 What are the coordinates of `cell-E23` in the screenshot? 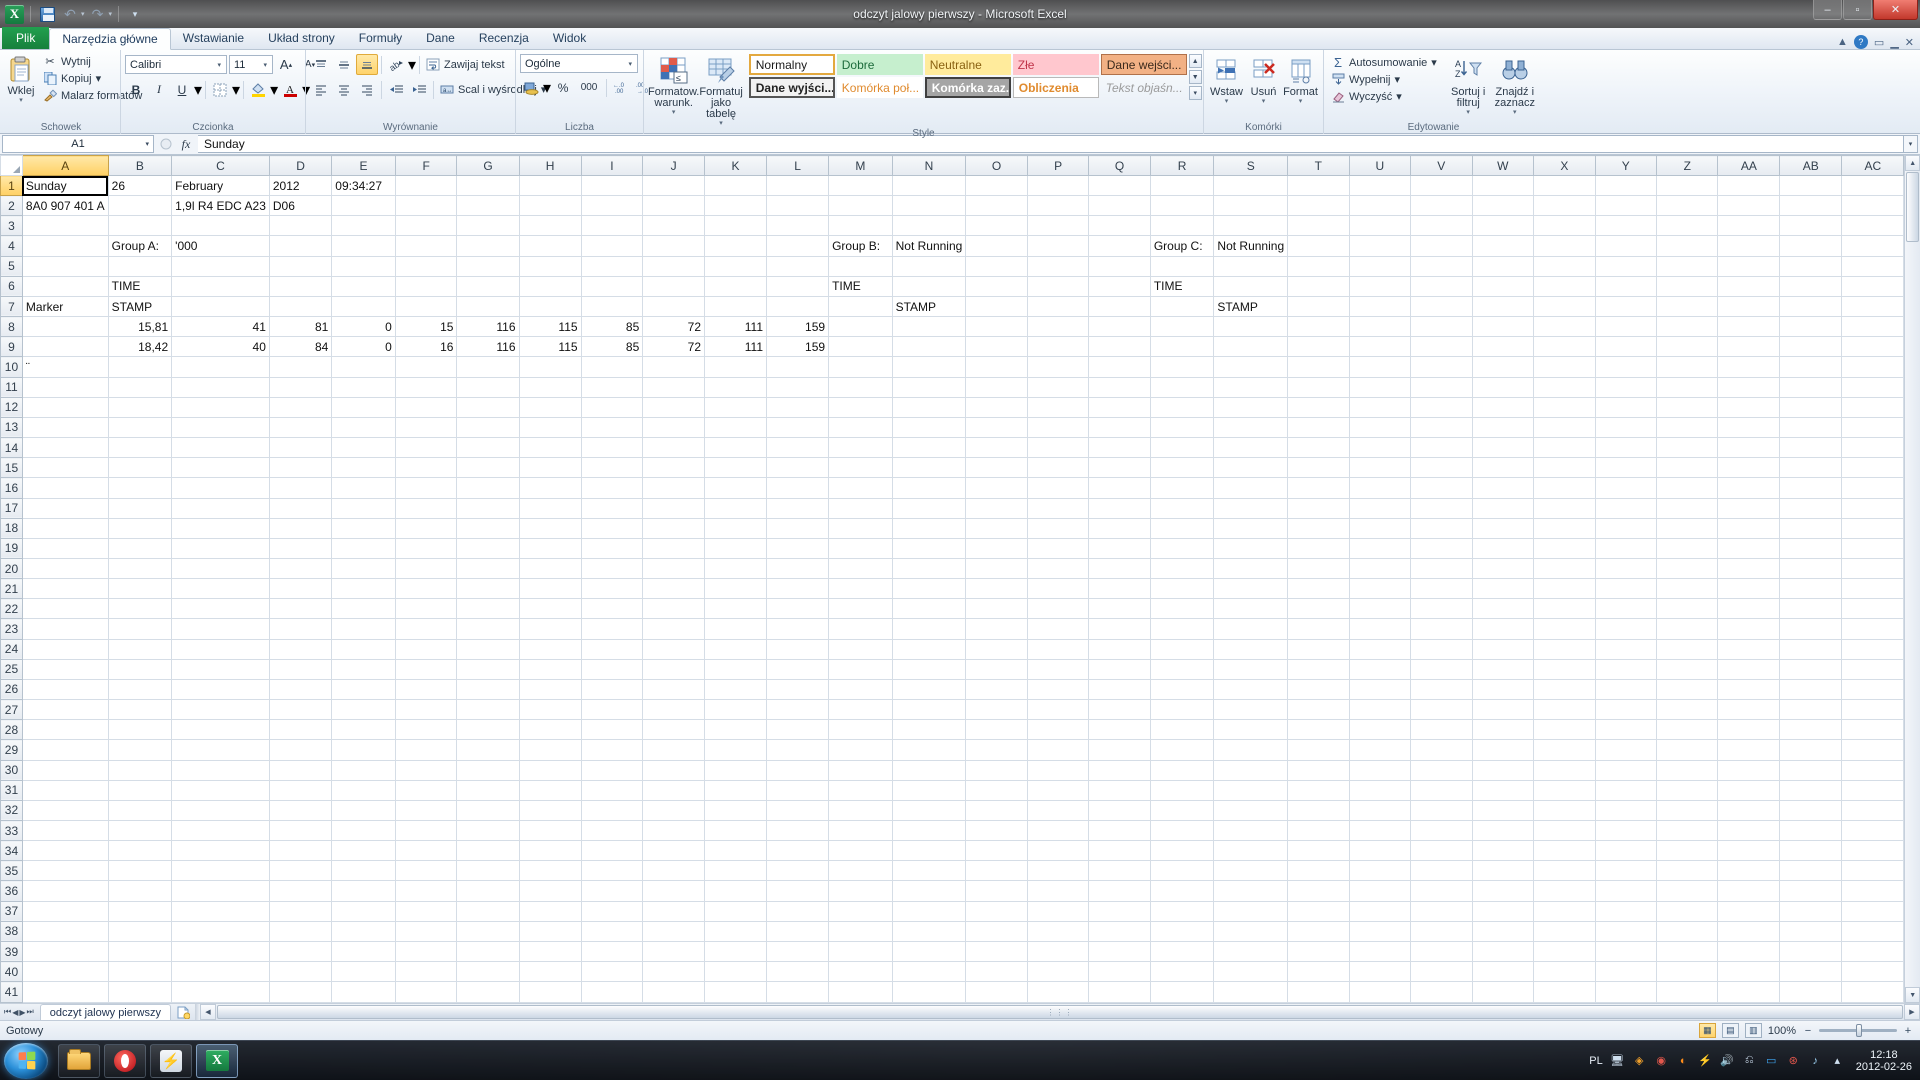 It's located at (363, 629).